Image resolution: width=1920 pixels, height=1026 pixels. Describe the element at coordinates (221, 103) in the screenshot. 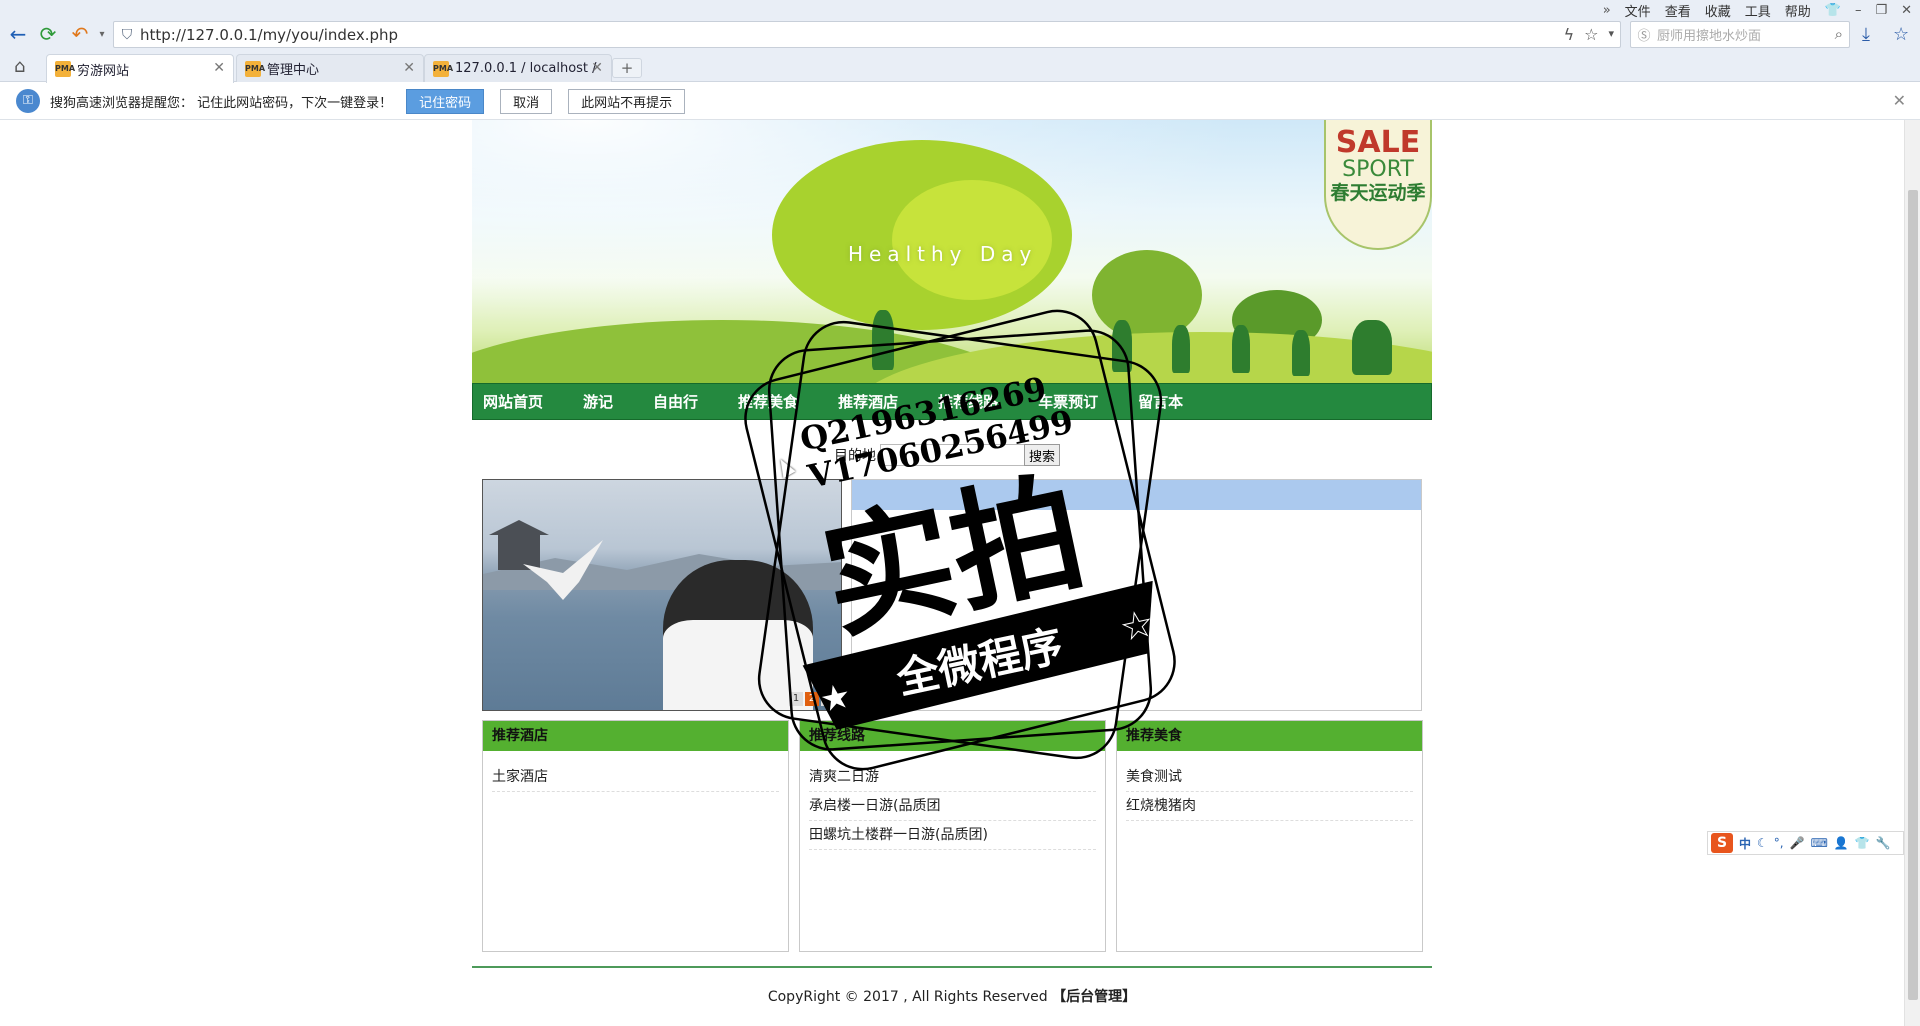

I see `password-prompt-message: 搜狗高速浏览器提醒您： 记住此网站密码，下次一键登录！` at that location.